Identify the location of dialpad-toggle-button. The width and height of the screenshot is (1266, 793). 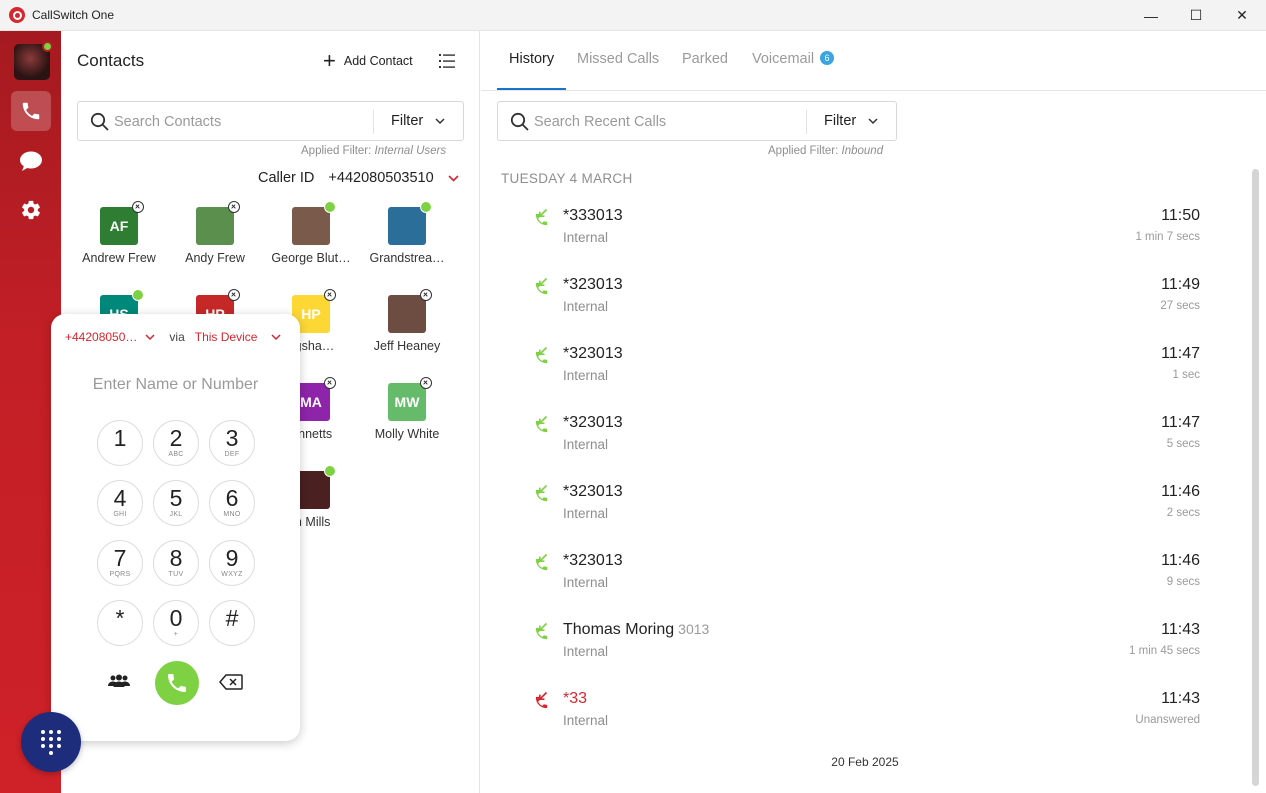
(51, 742).